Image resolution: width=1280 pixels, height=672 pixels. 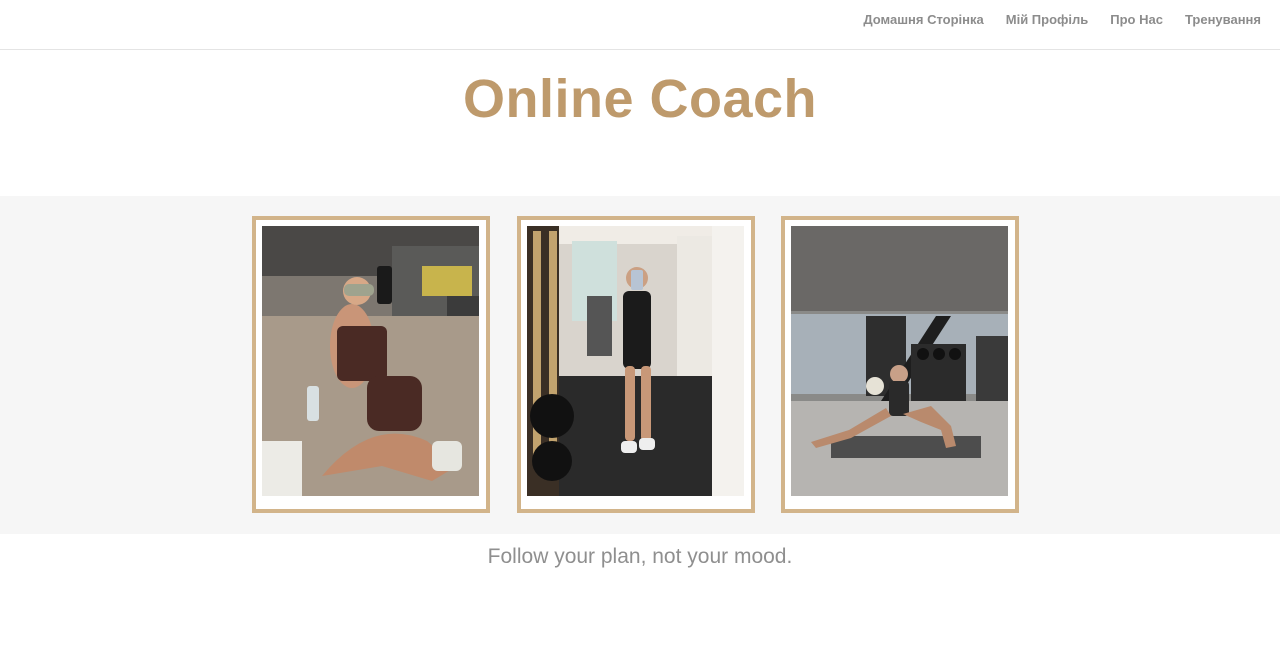 I want to click on nav-link-about-us: Про Нас, so click(x=1136, y=19).